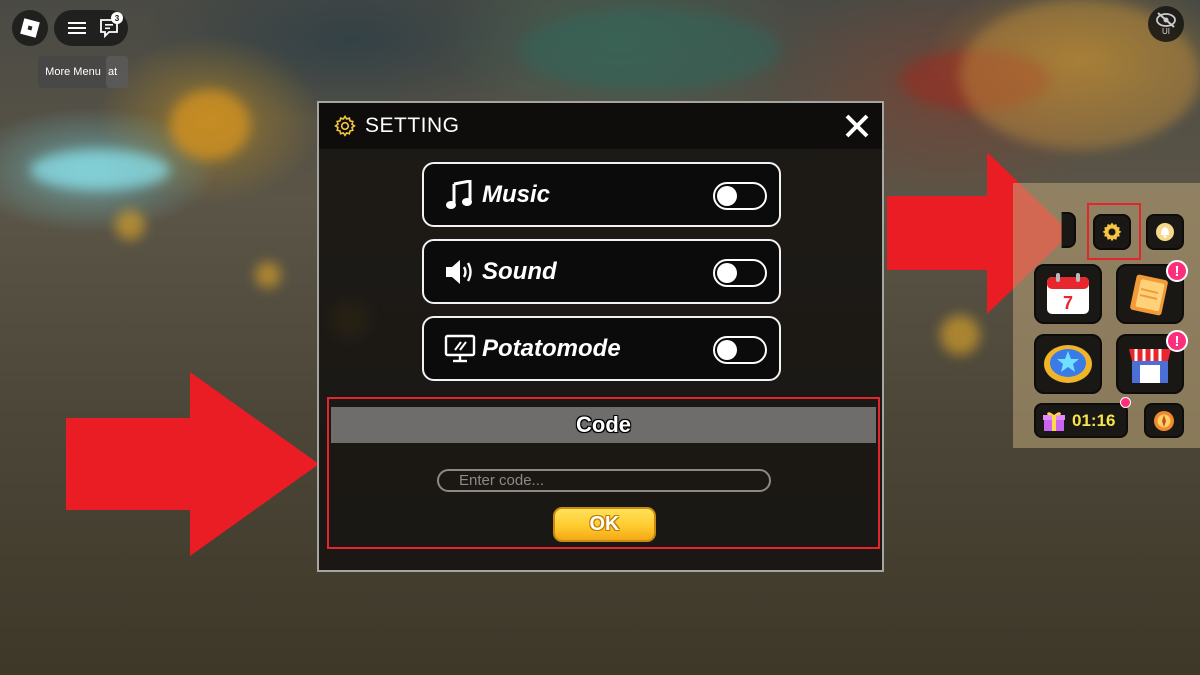 This screenshot has height=675, width=1200. Describe the element at coordinates (1114, 231) in the screenshot. I see `settings-button-highlight` at that location.